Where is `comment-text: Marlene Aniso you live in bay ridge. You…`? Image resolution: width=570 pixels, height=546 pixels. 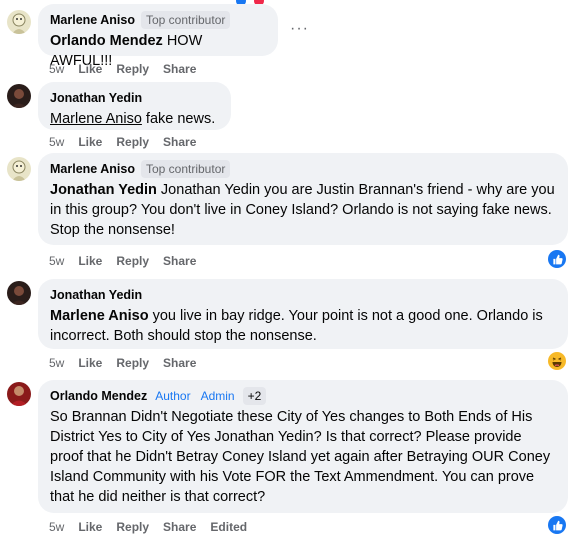 comment-text: Marlene Aniso you live in bay ridge. You… is located at coordinates (303, 326).